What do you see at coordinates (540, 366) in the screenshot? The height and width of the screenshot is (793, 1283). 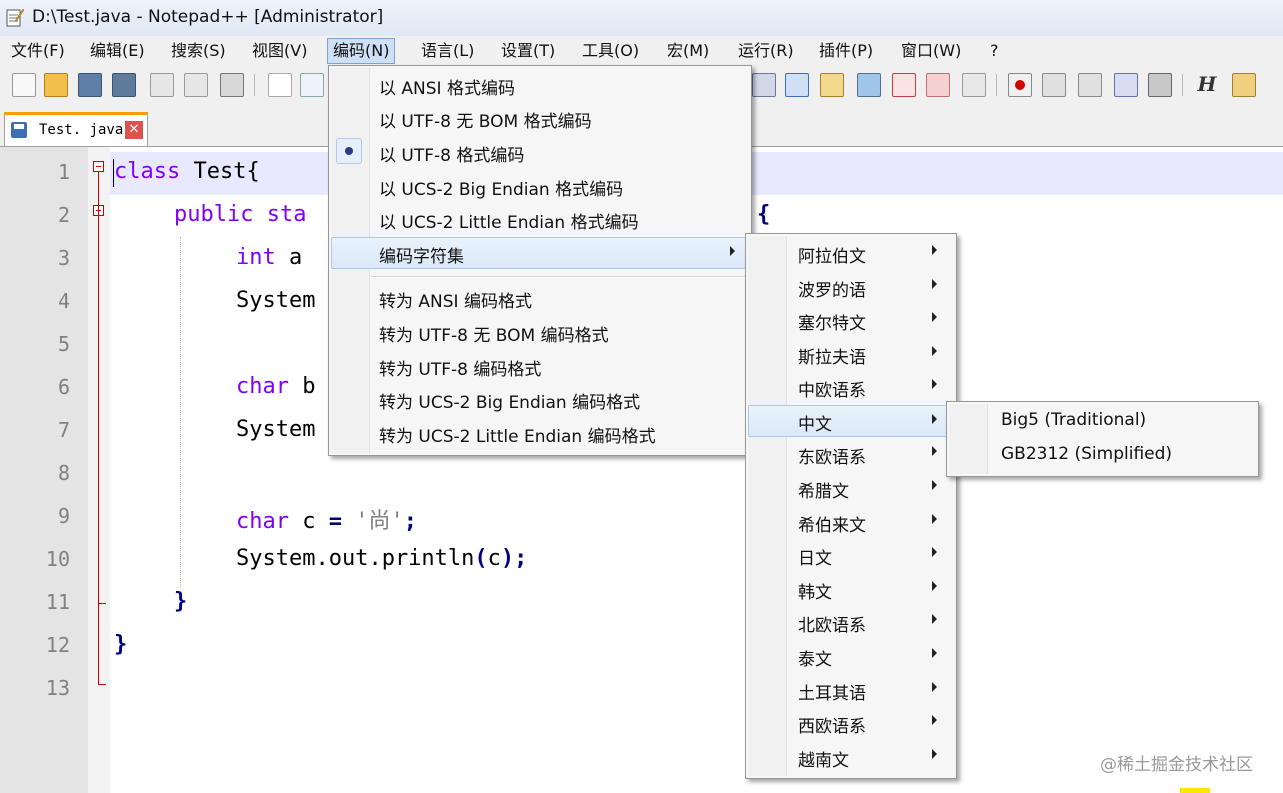 I see `menu-item-convert-utf8: 转为 UTF-8 编码格式` at bounding box center [540, 366].